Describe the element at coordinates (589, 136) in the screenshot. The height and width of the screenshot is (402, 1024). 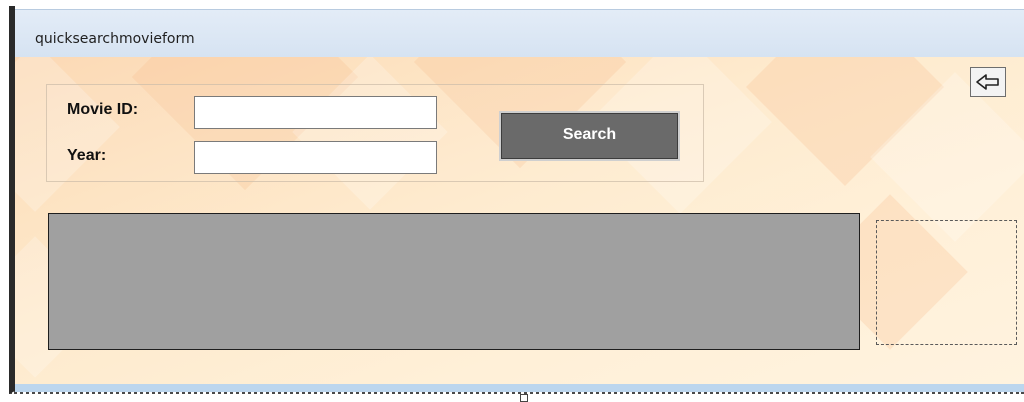
I see `search-button: Search` at that location.